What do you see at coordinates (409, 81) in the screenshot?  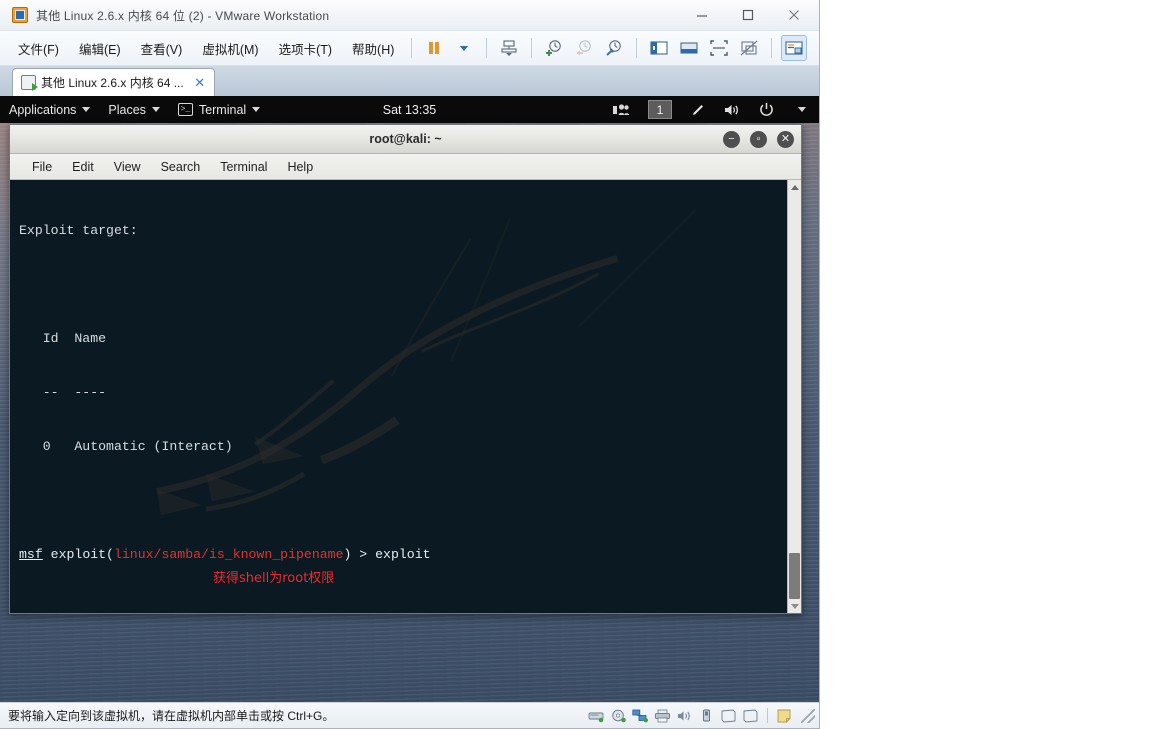 I see `vmware-tab-strip: 其他 Linux 2.6.x 内核 64 ... ✕` at bounding box center [409, 81].